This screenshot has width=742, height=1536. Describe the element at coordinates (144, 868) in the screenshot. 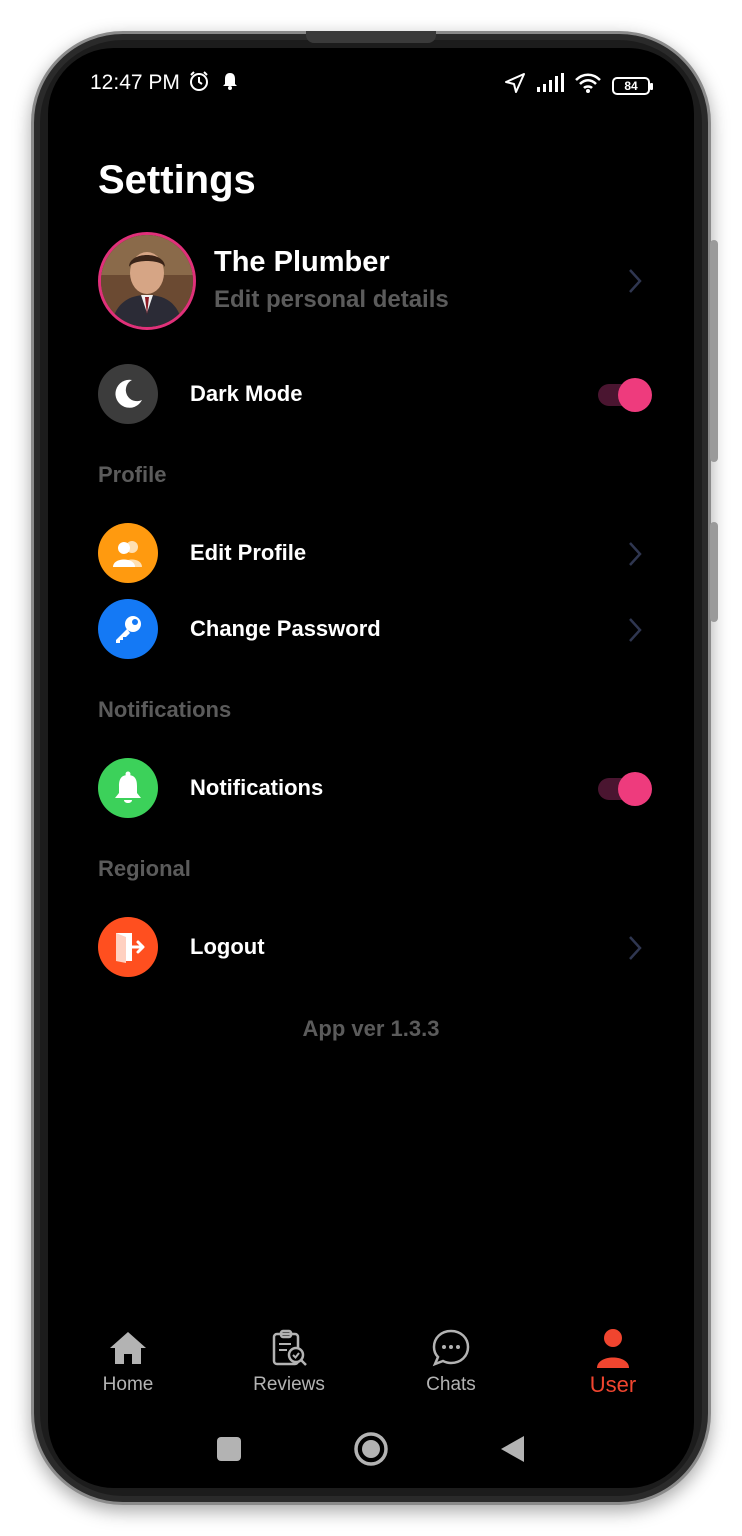

I see `section-regional-label: Regional` at that location.